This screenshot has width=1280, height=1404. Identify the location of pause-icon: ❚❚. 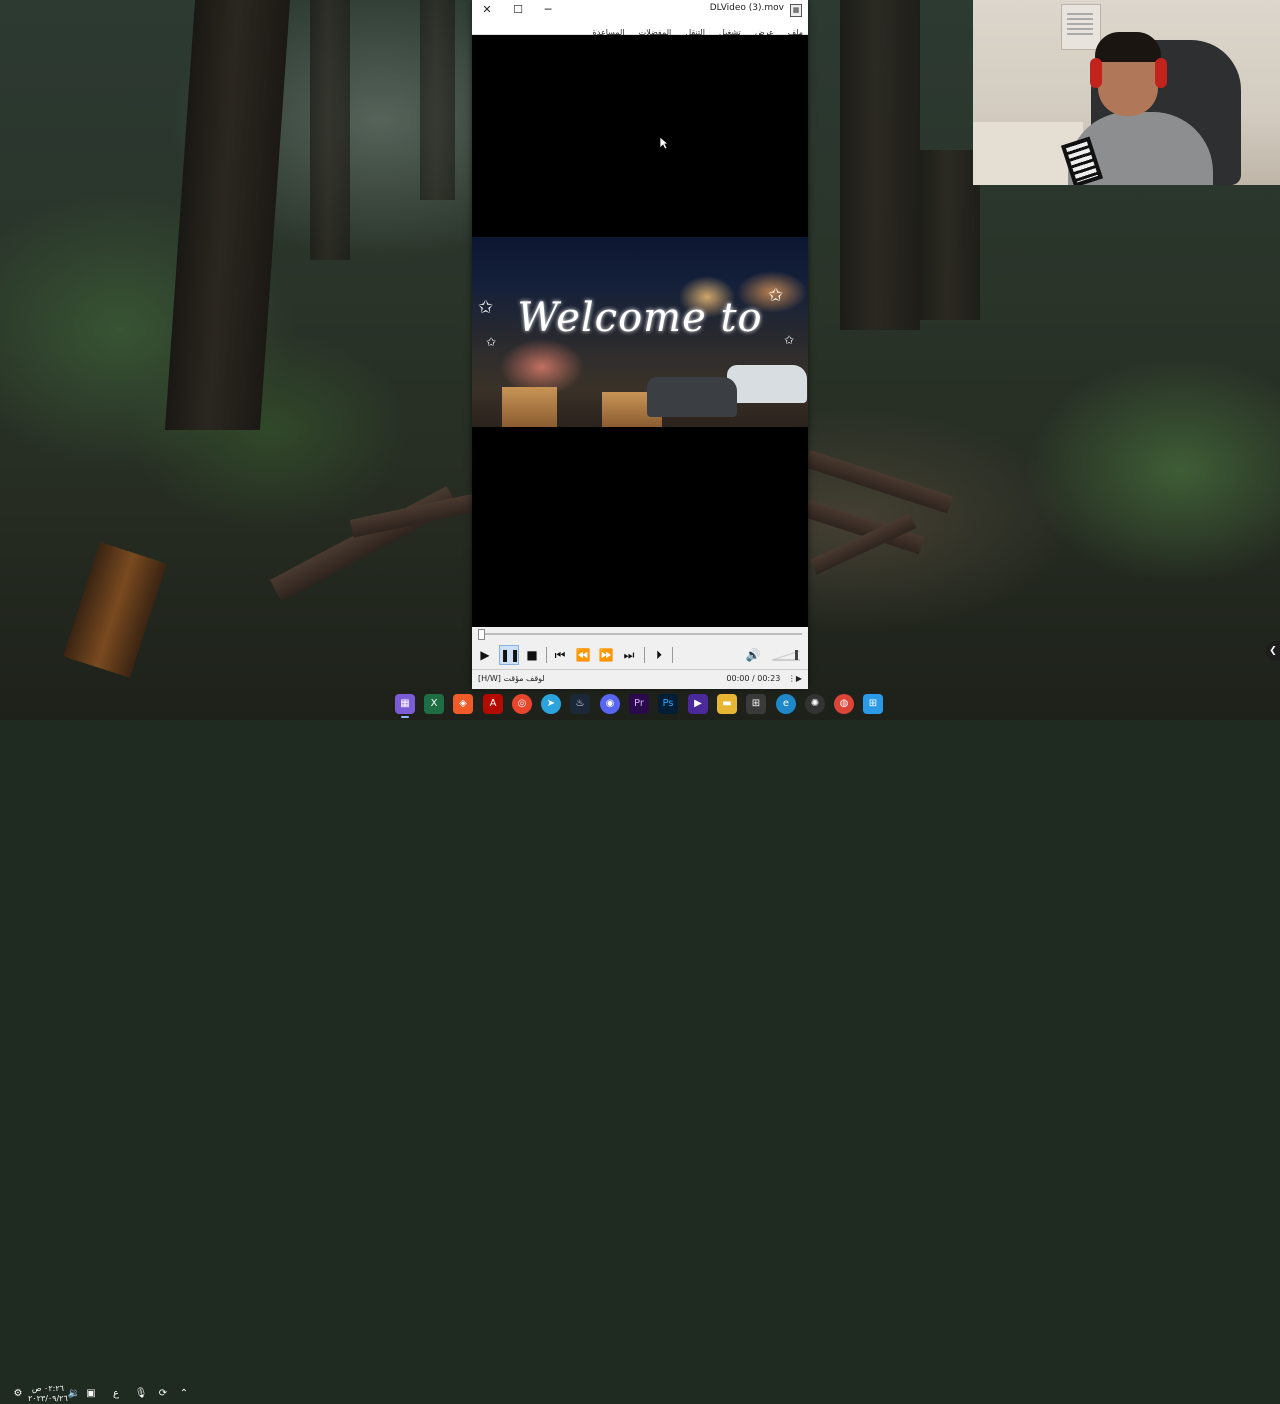
(509, 655).